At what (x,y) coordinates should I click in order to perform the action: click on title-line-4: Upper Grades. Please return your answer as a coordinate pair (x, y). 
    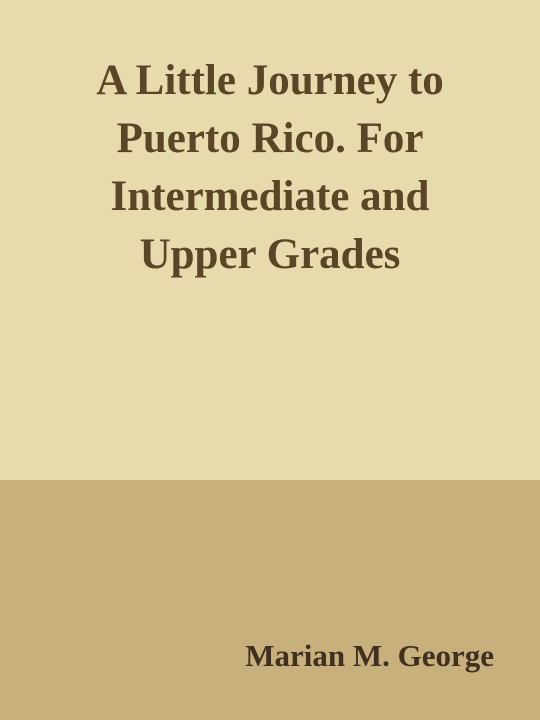
    Looking at the image, I should click on (270, 254).